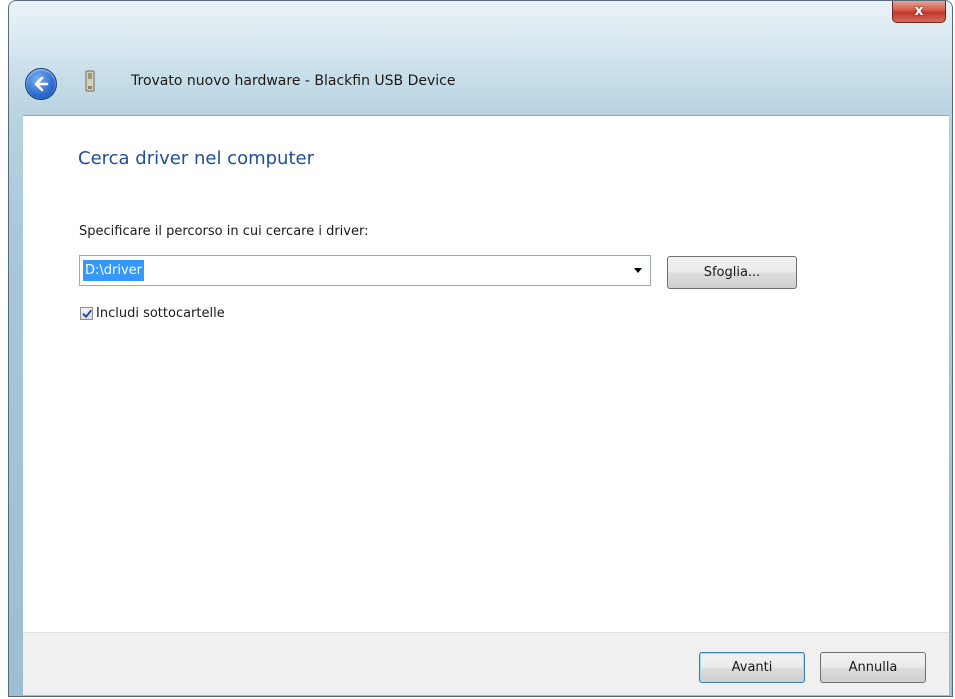 This screenshot has height=699, width=955. Describe the element at coordinates (196, 158) in the screenshot. I see `page-heading: Cerca driver nel computer` at that location.